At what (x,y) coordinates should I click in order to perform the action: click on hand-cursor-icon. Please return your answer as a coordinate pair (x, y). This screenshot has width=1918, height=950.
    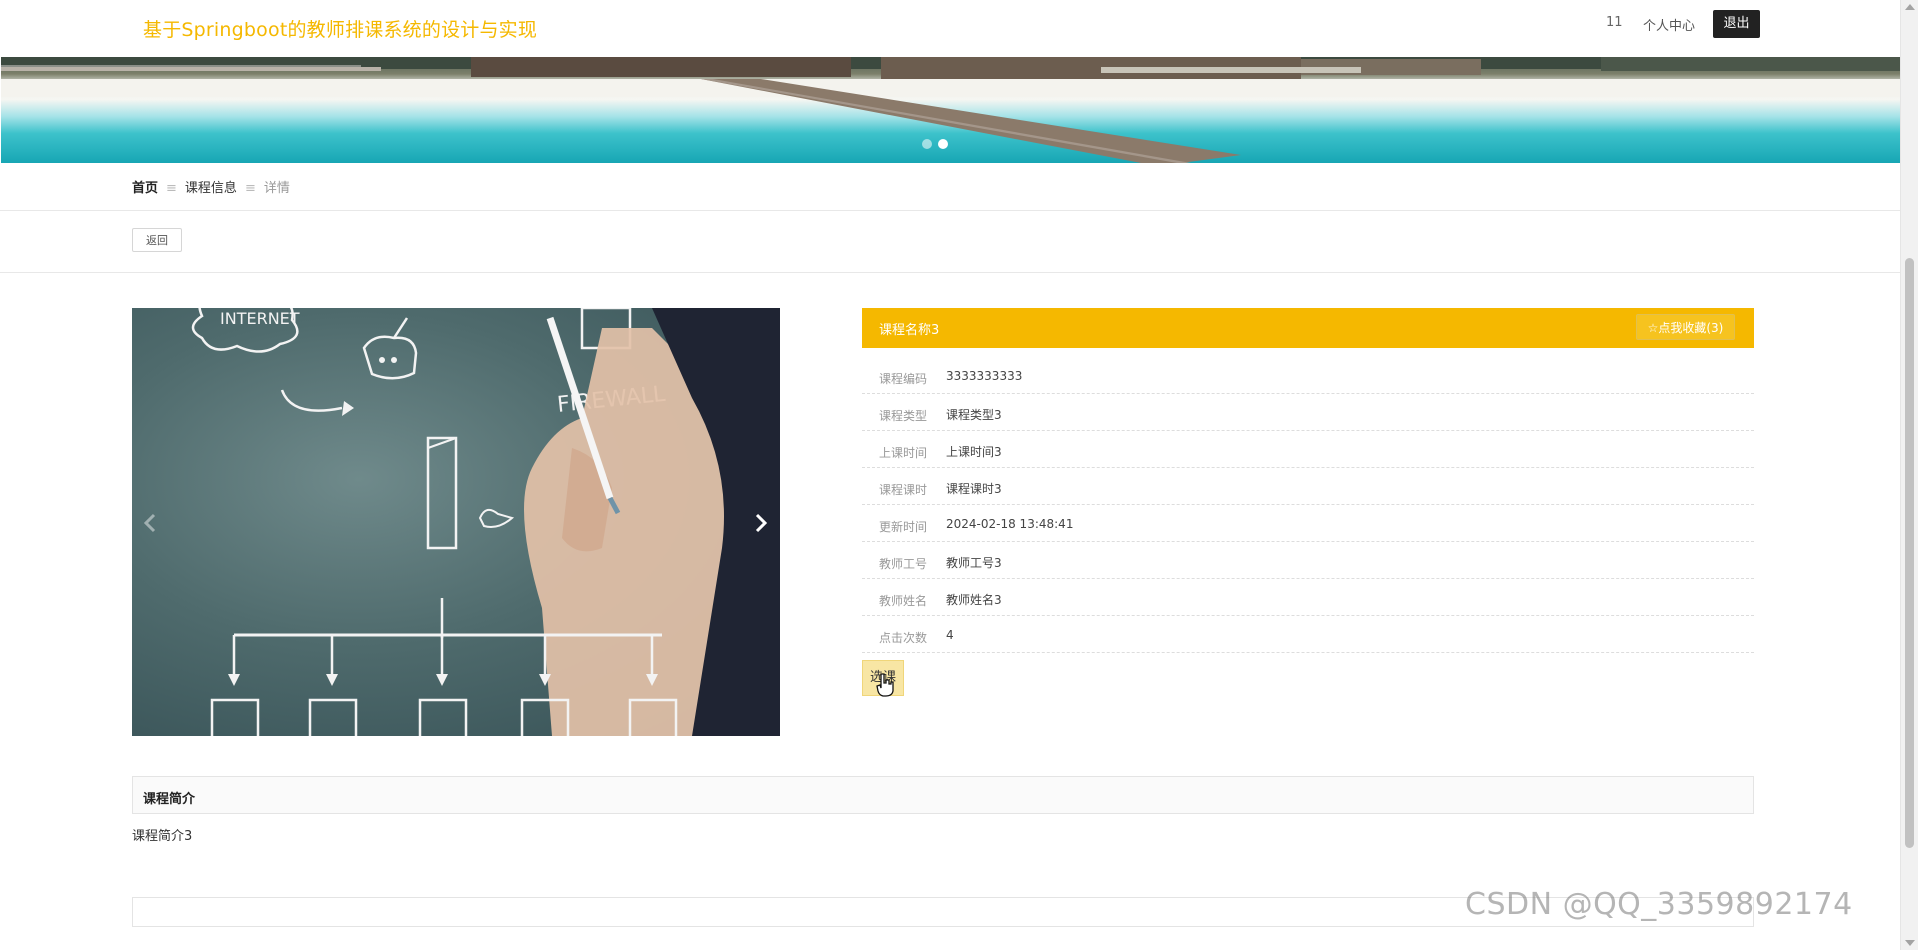
    Looking at the image, I should click on (885, 685).